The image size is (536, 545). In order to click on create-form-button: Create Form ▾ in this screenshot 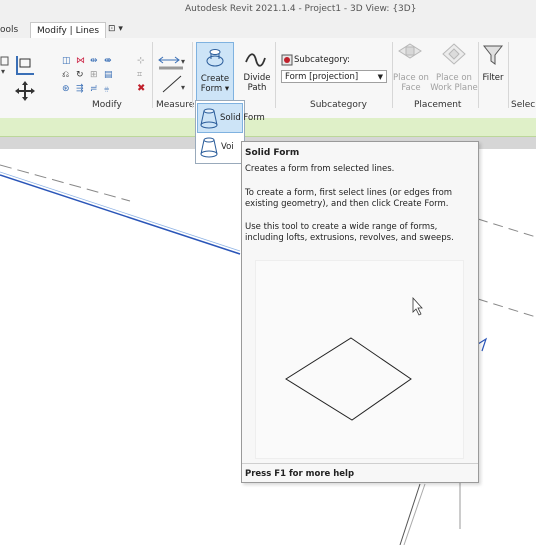, I will do `click(215, 72)`.